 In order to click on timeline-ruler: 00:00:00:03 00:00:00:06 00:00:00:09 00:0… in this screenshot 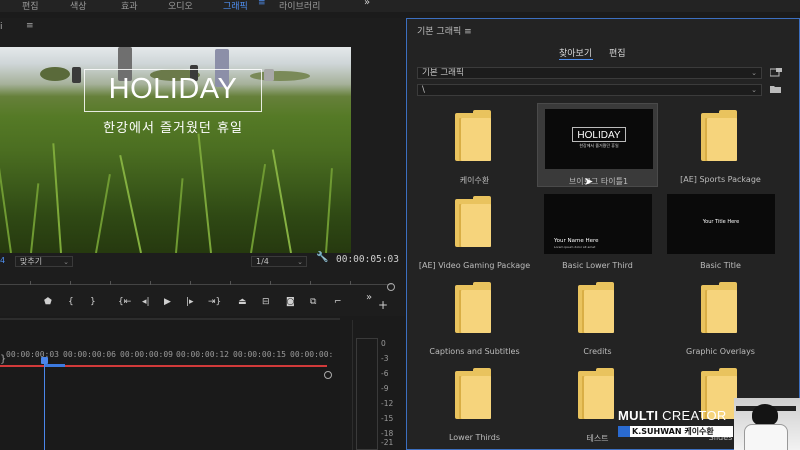, I will do `click(167, 357)`.